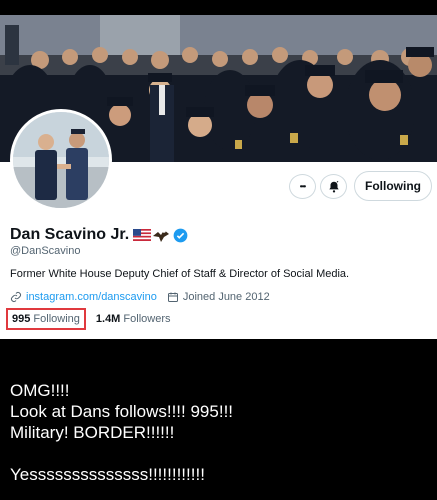  Describe the element at coordinates (122, 411) in the screenshot. I see `caption-line: Look at Dans follows!!!! 995!!!` at that location.